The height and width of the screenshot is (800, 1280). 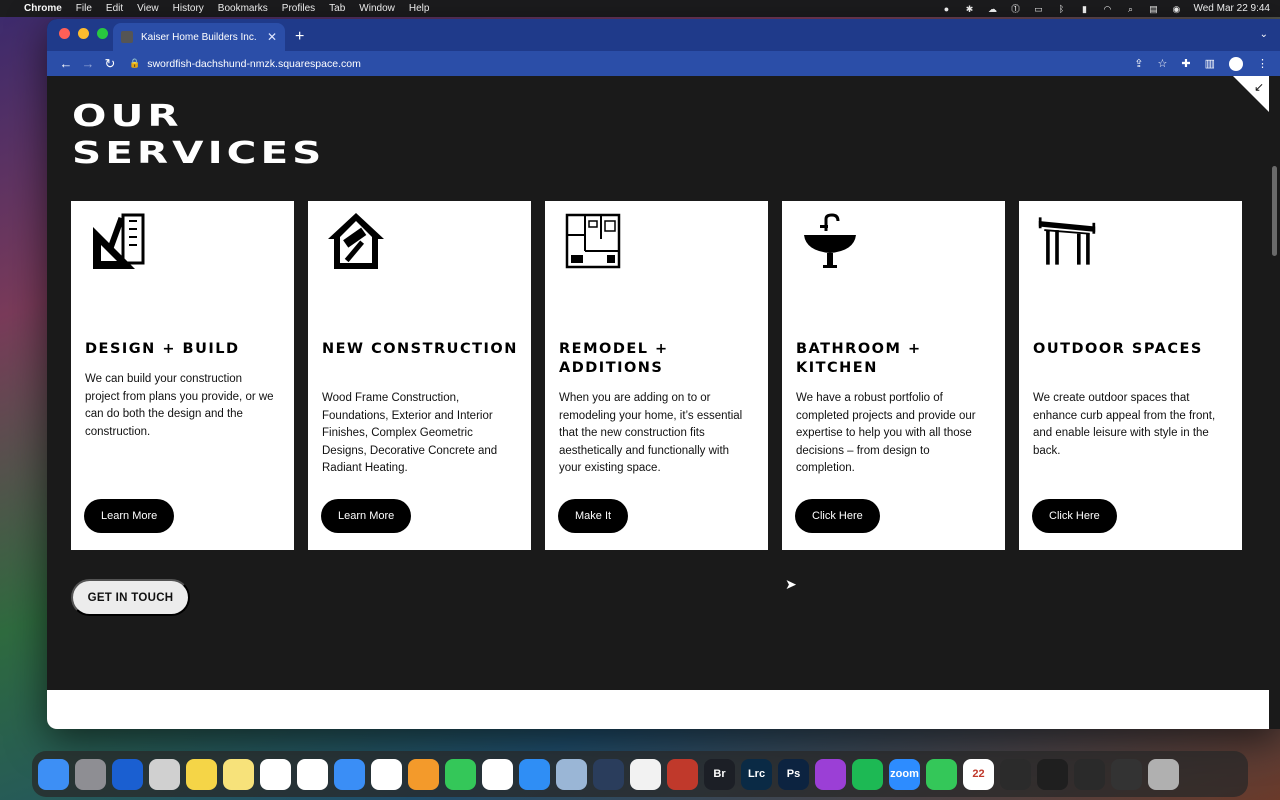 What do you see at coordinates (130, 597) in the screenshot?
I see `get-in-touch-button: GET IN TOUCH` at bounding box center [130, 597].